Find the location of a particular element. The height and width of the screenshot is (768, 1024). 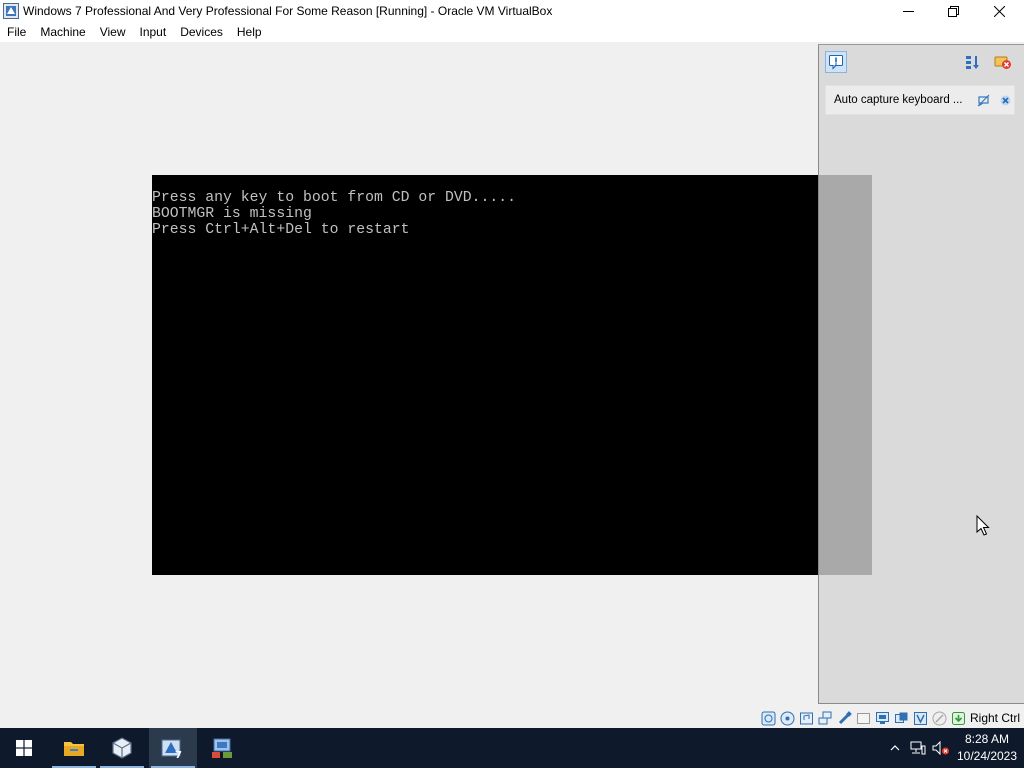

clear-notifications-button is located at coordinates (1003, 62).